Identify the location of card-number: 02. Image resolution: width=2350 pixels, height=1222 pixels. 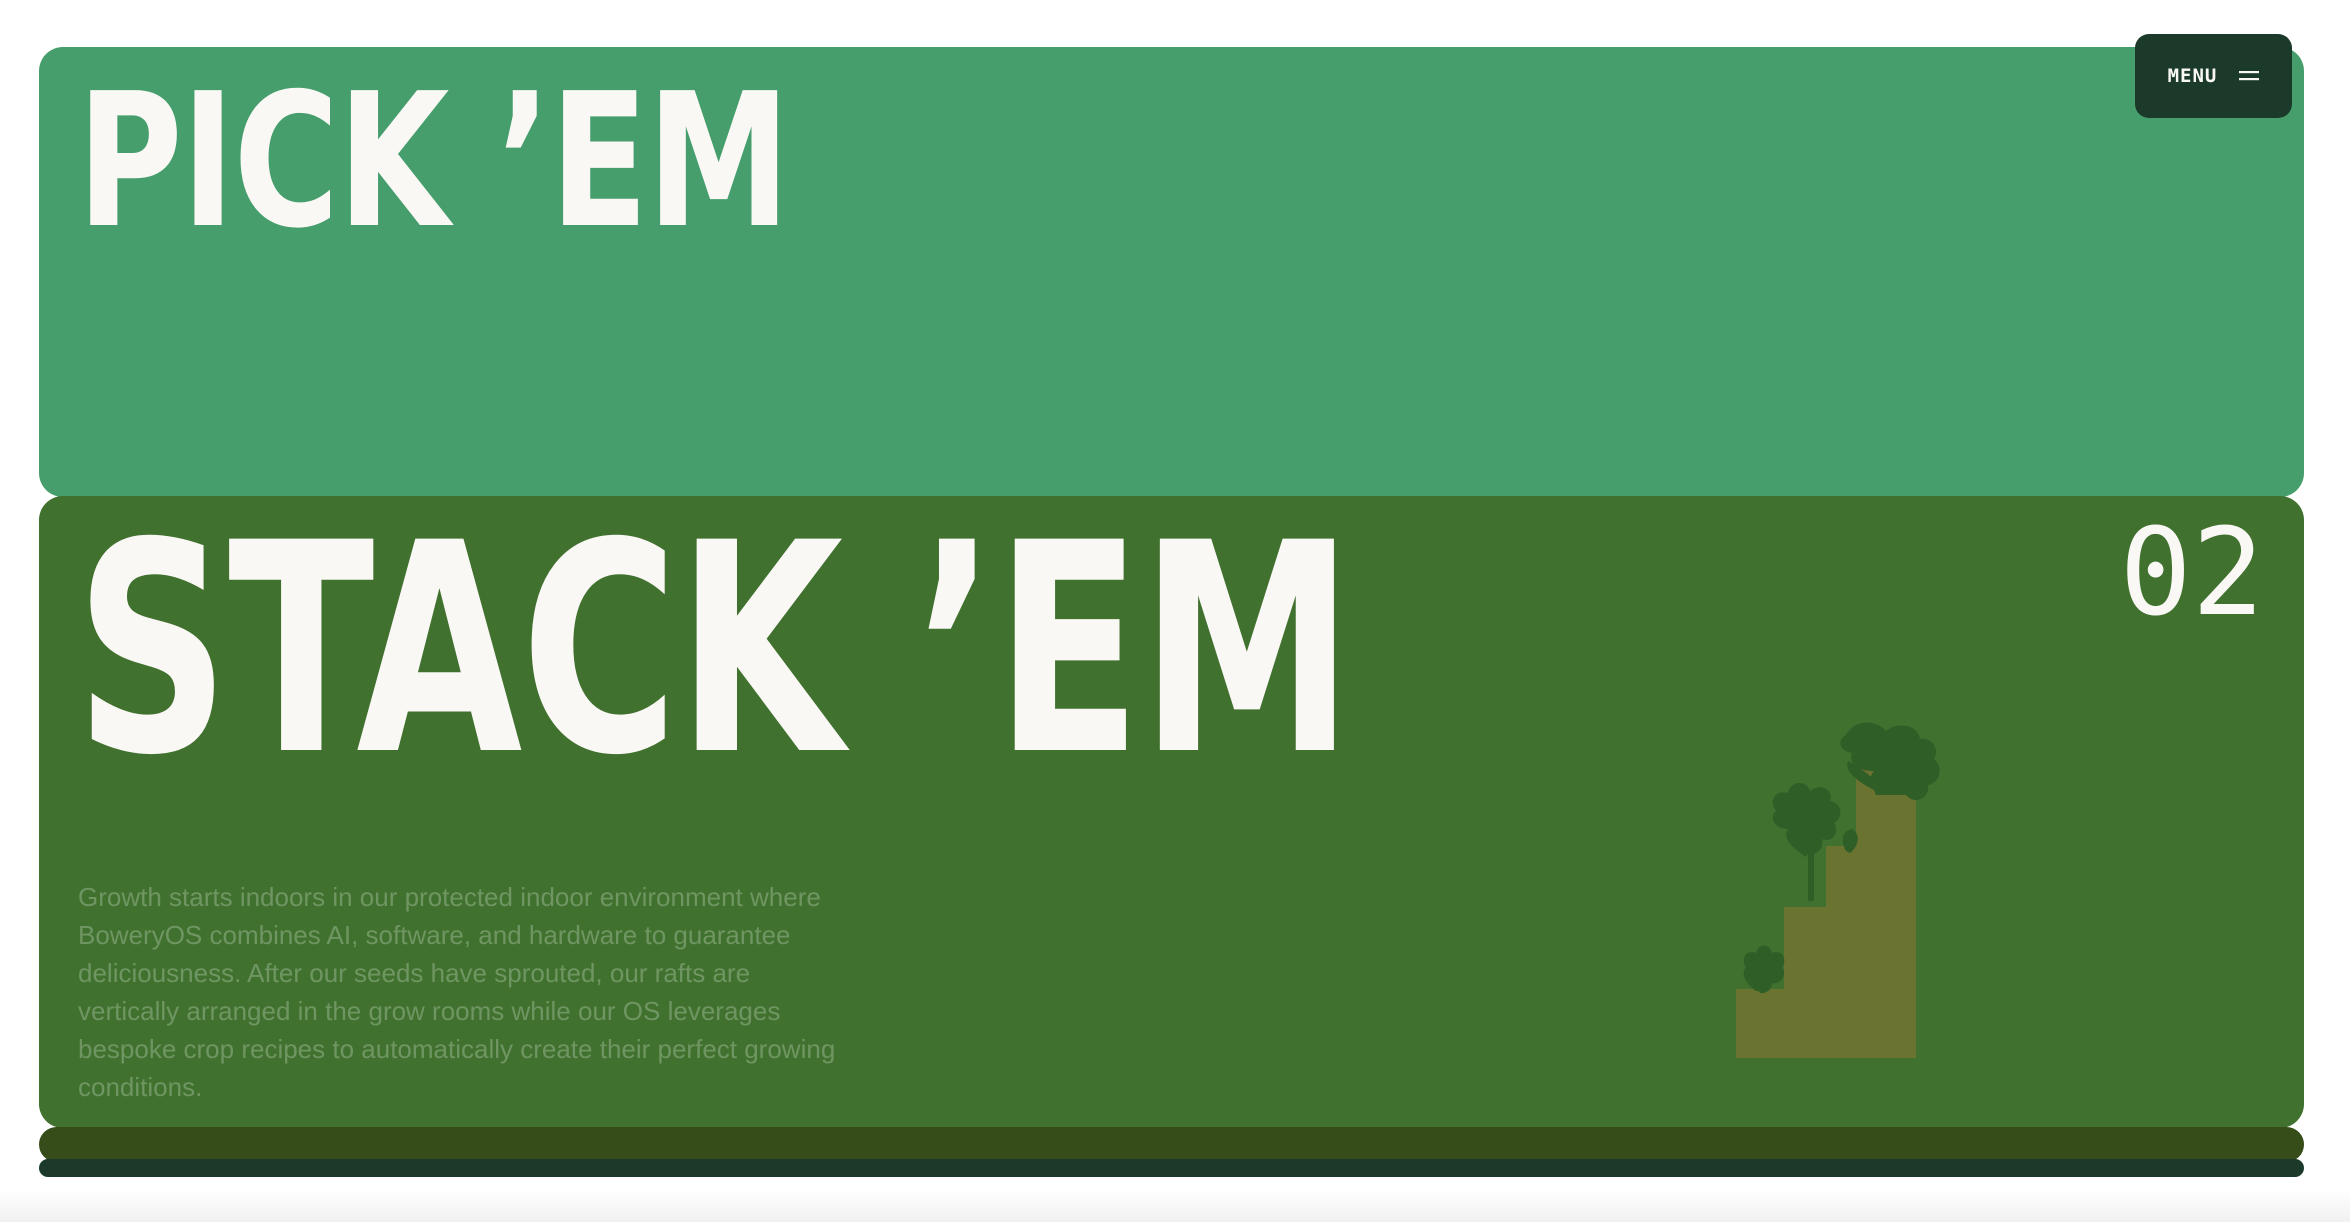
(2192, 573).